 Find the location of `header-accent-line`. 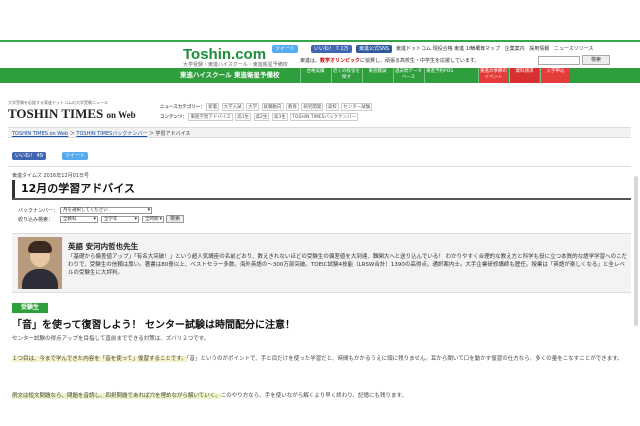

header-accent-line is located at coordinates (320, 41).